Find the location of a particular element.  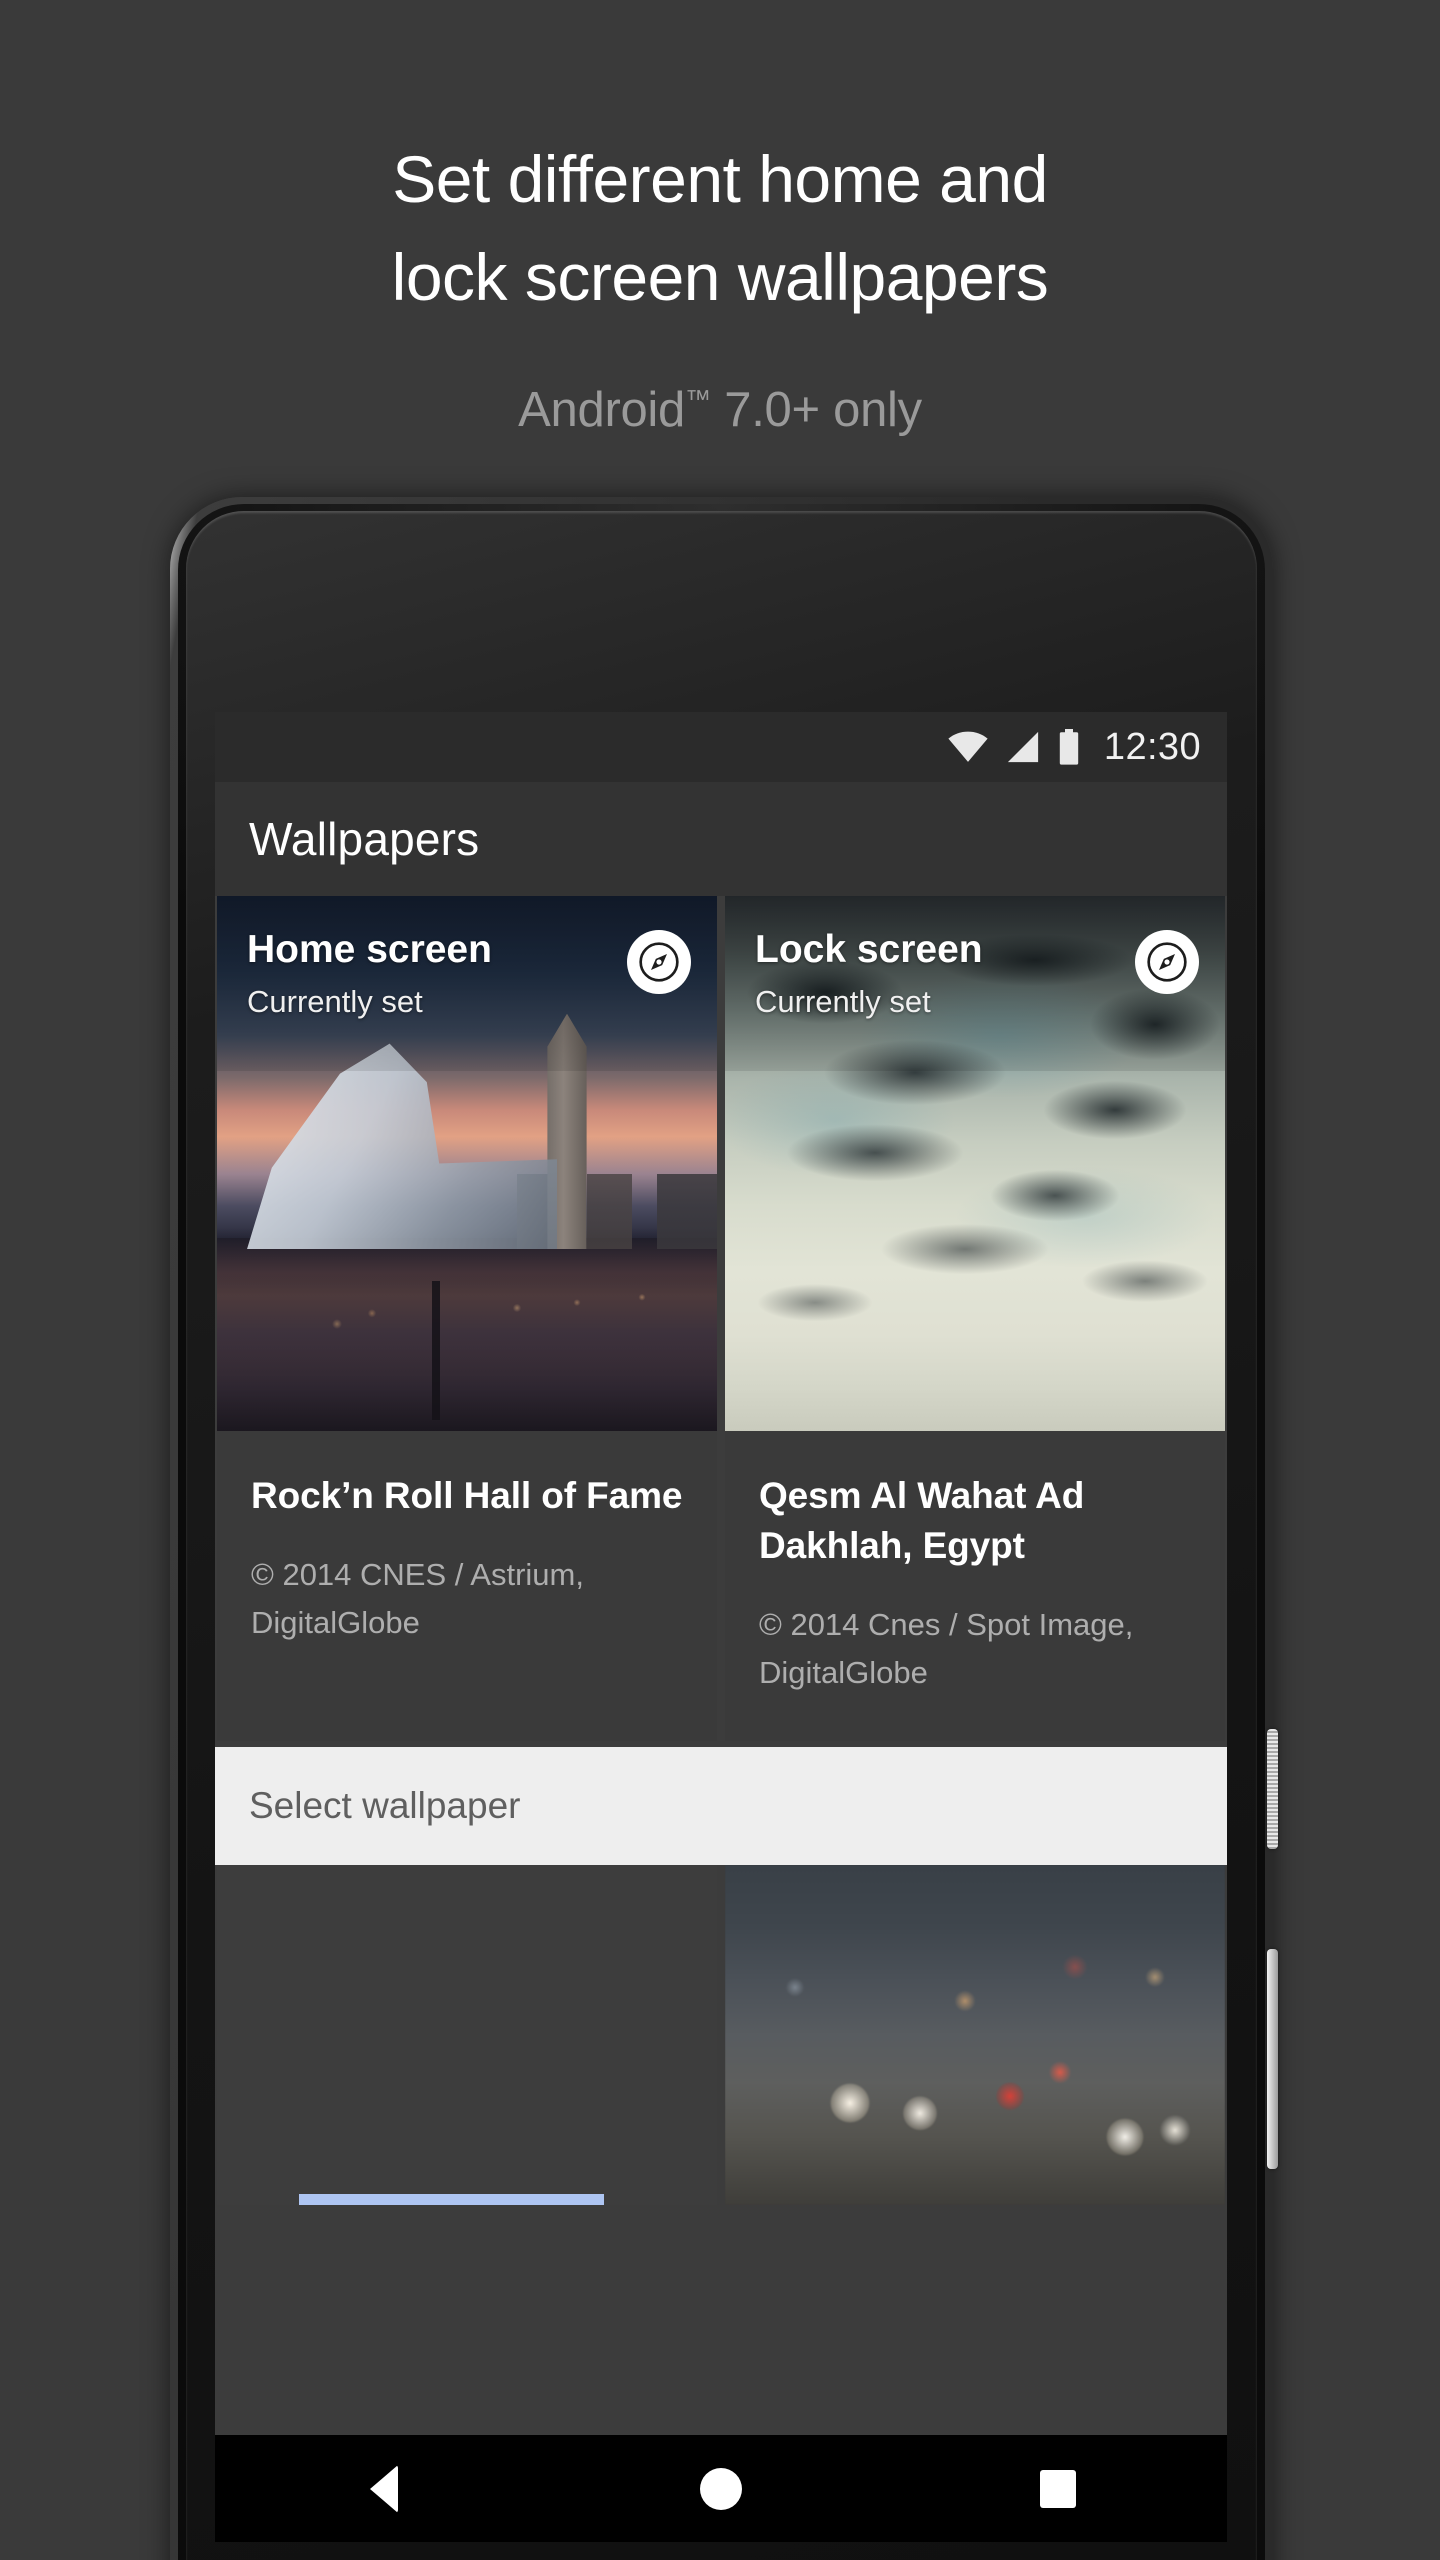

power-button is located at coordinates (1272, 1789).